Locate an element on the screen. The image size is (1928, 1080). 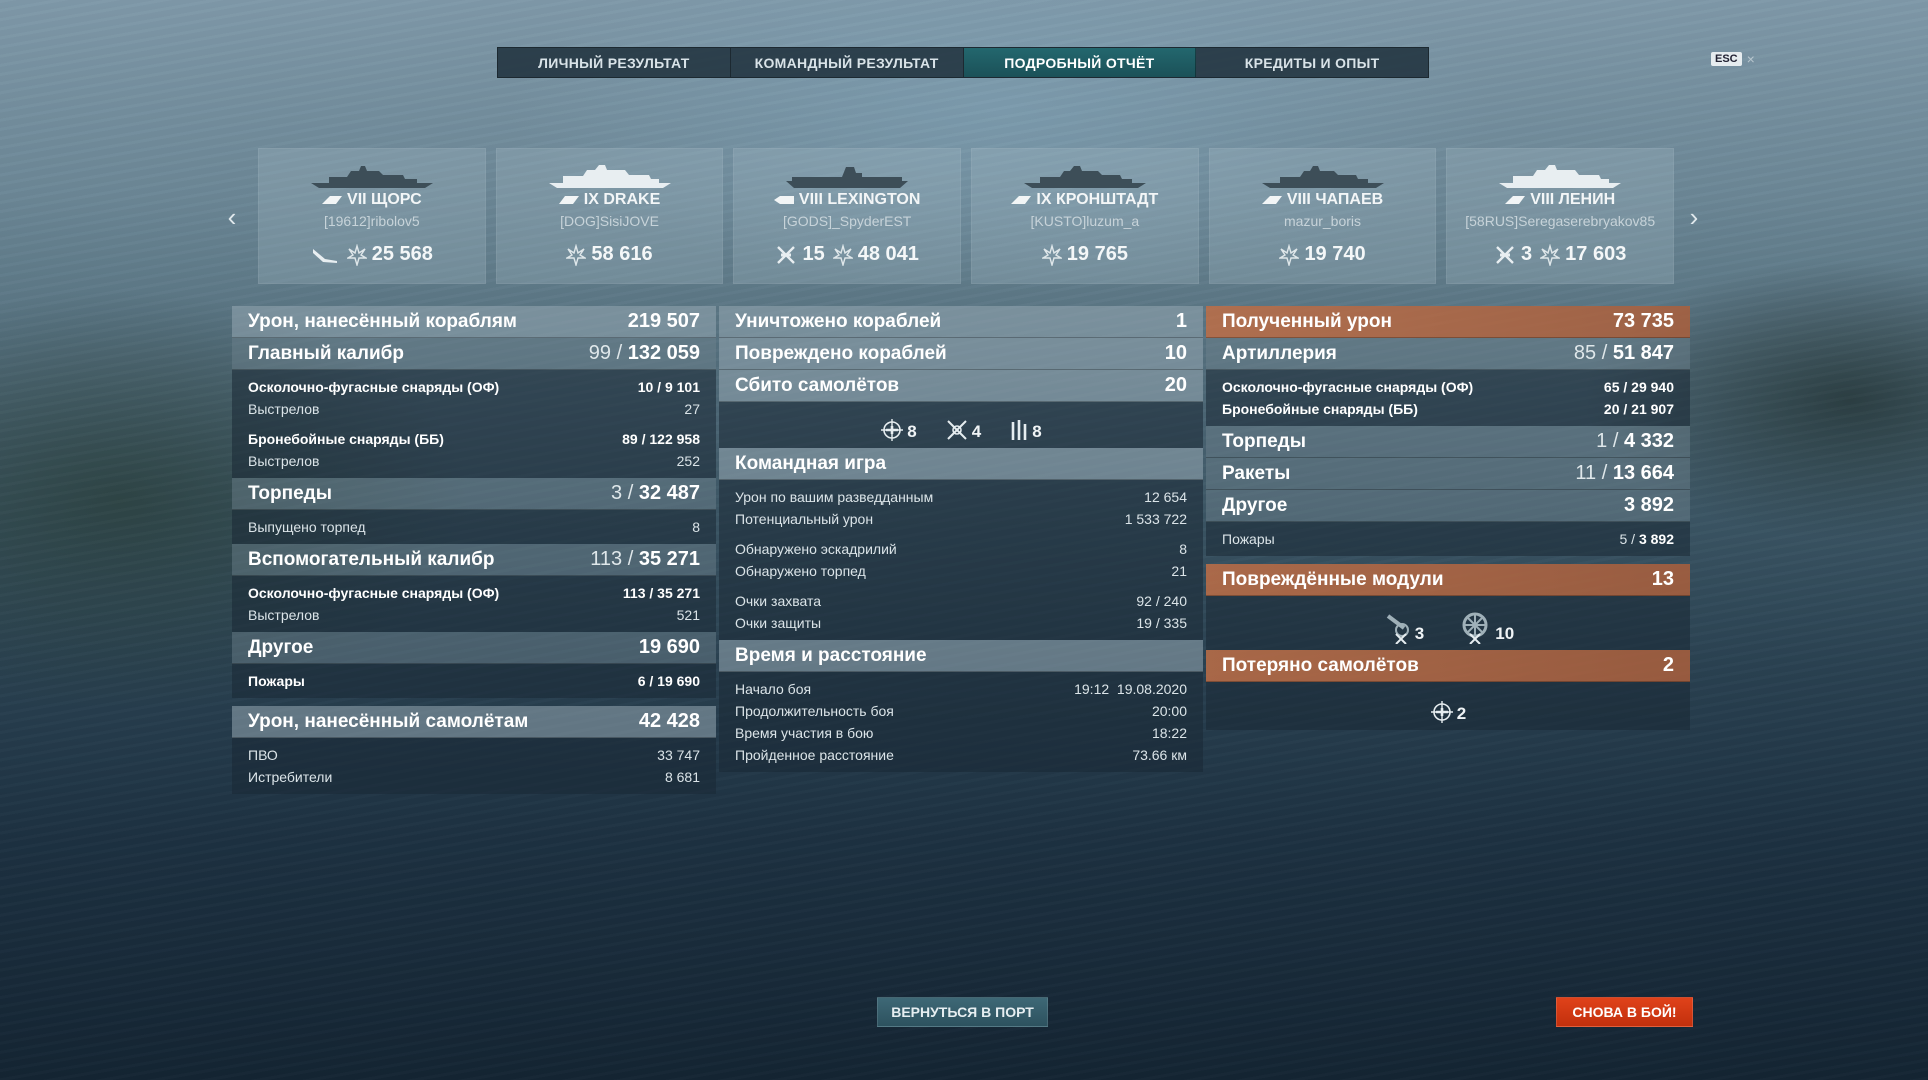
tab-team: КОМАНДНЫЙ РЕЗУЛЬТАТ is located at coordinates (847, 62).